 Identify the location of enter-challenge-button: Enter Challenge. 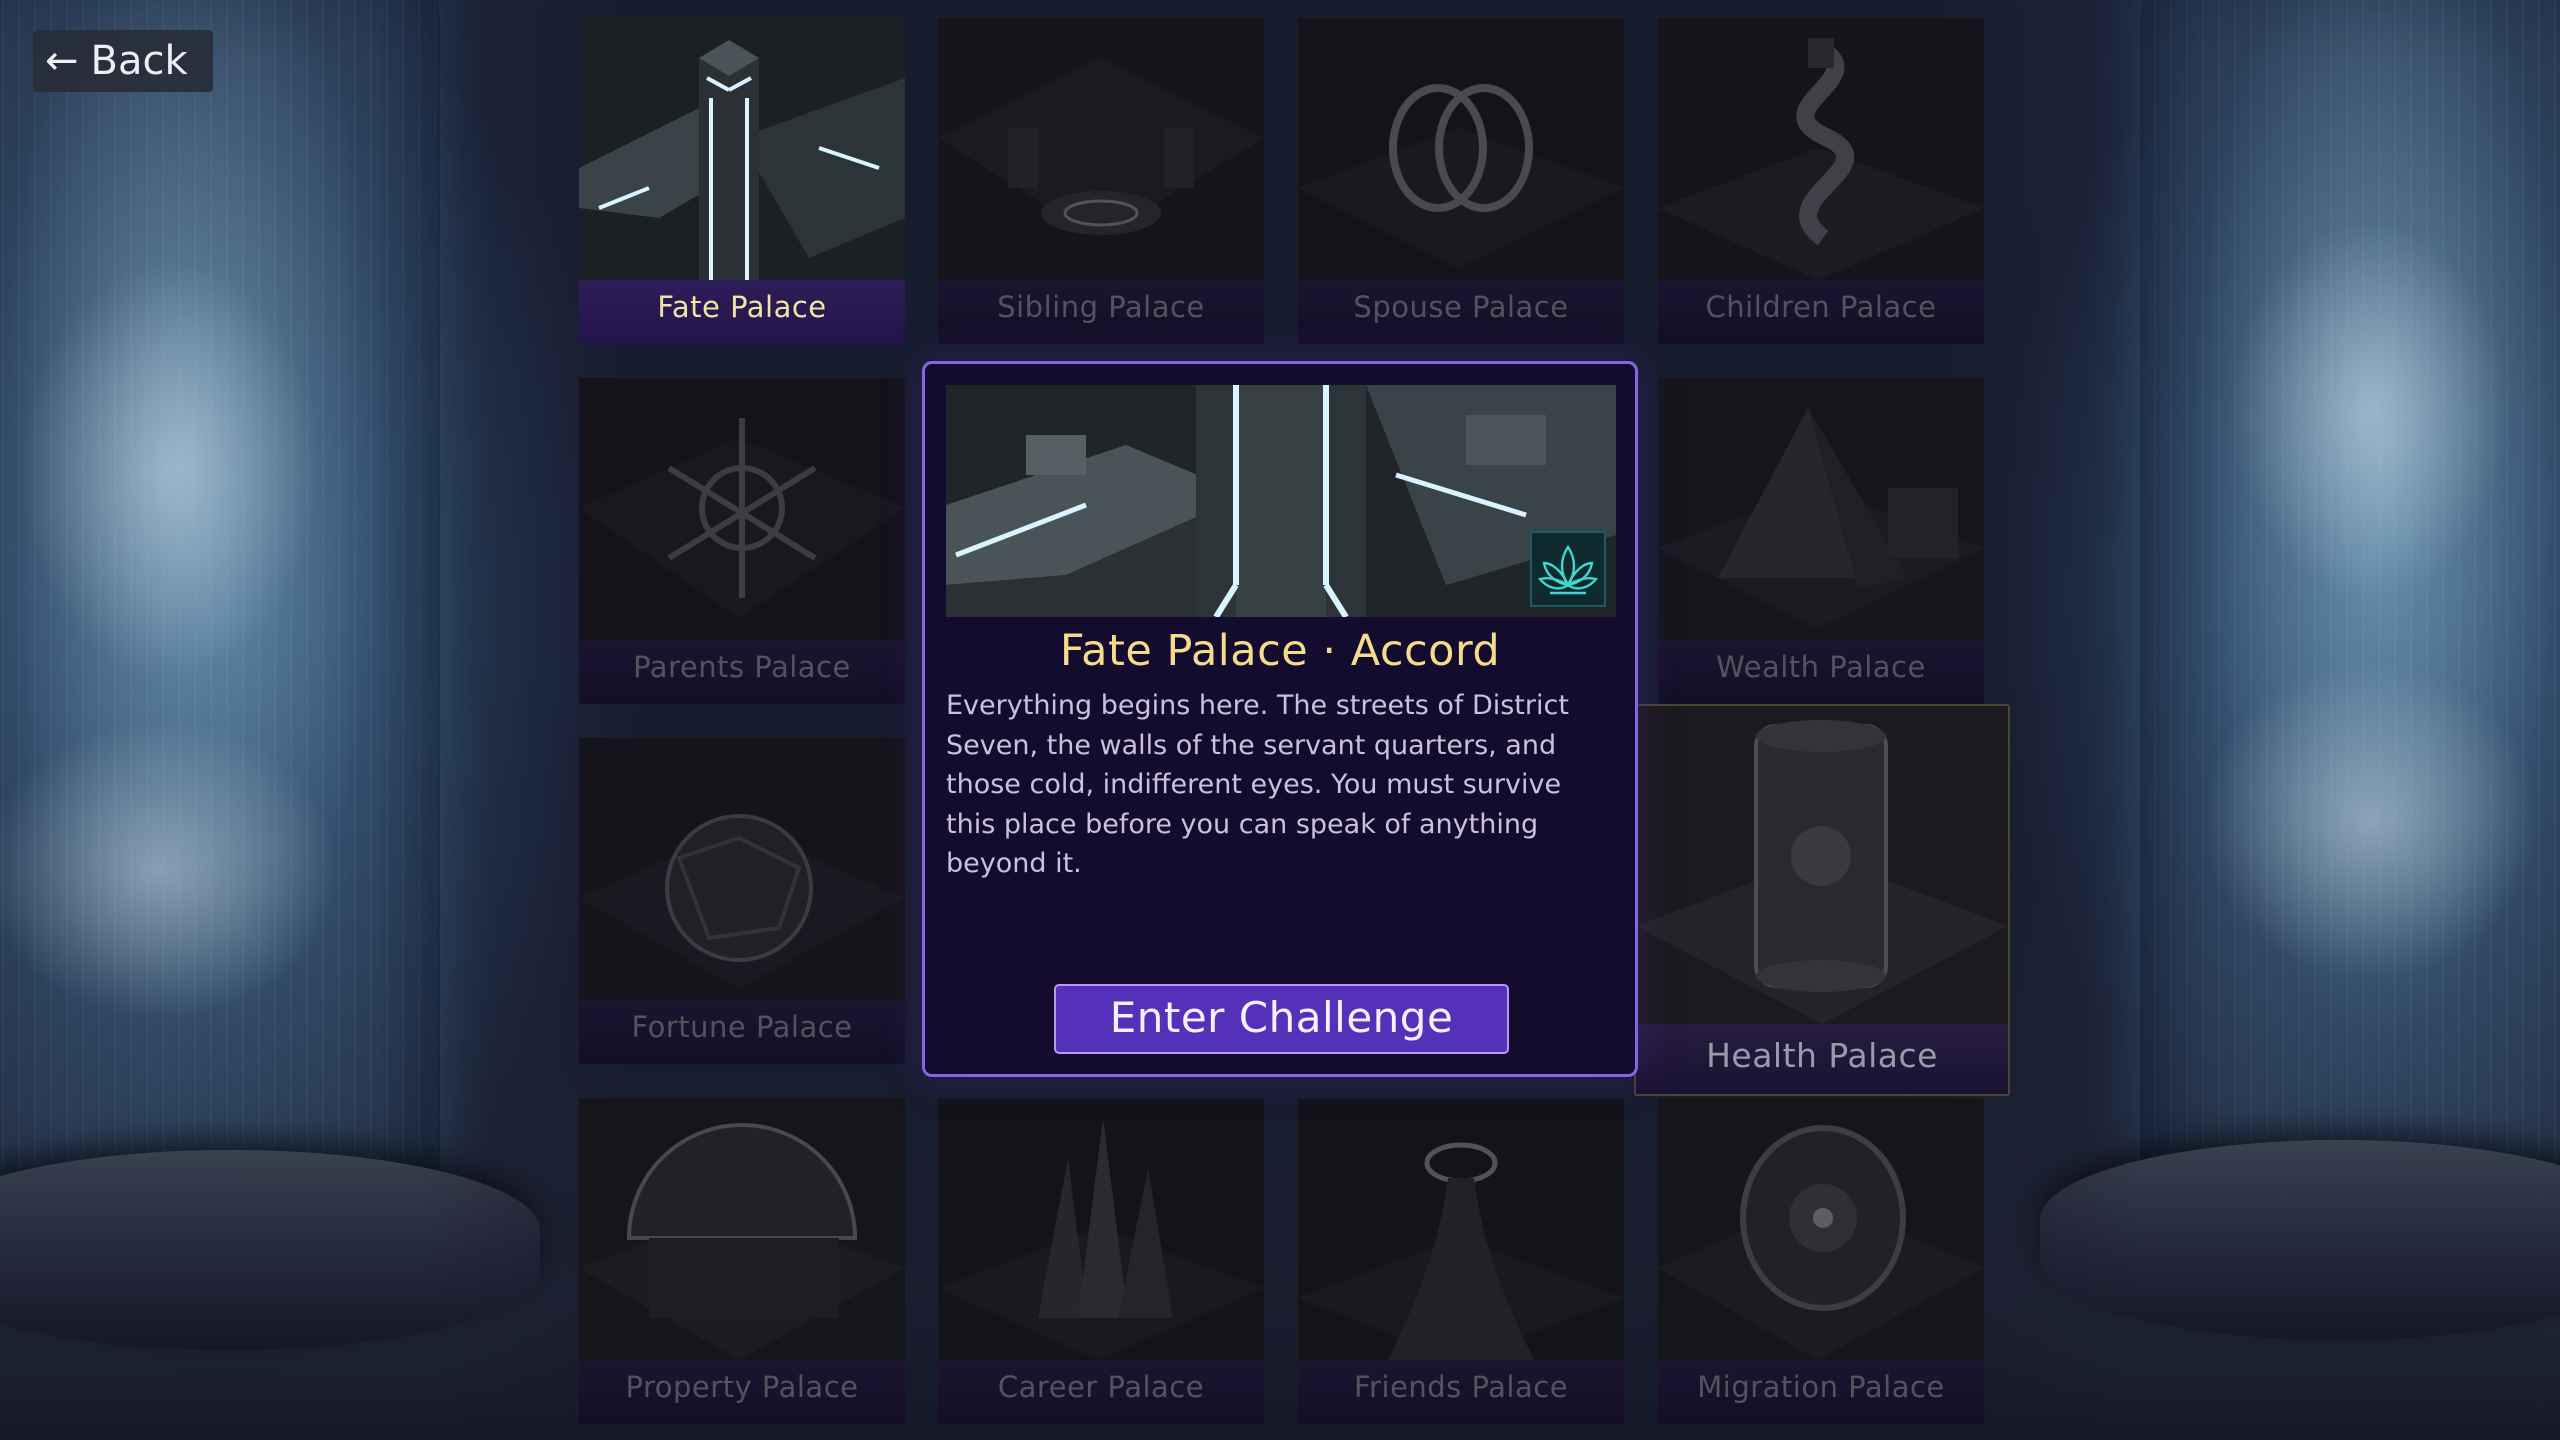
(1281, 1019).